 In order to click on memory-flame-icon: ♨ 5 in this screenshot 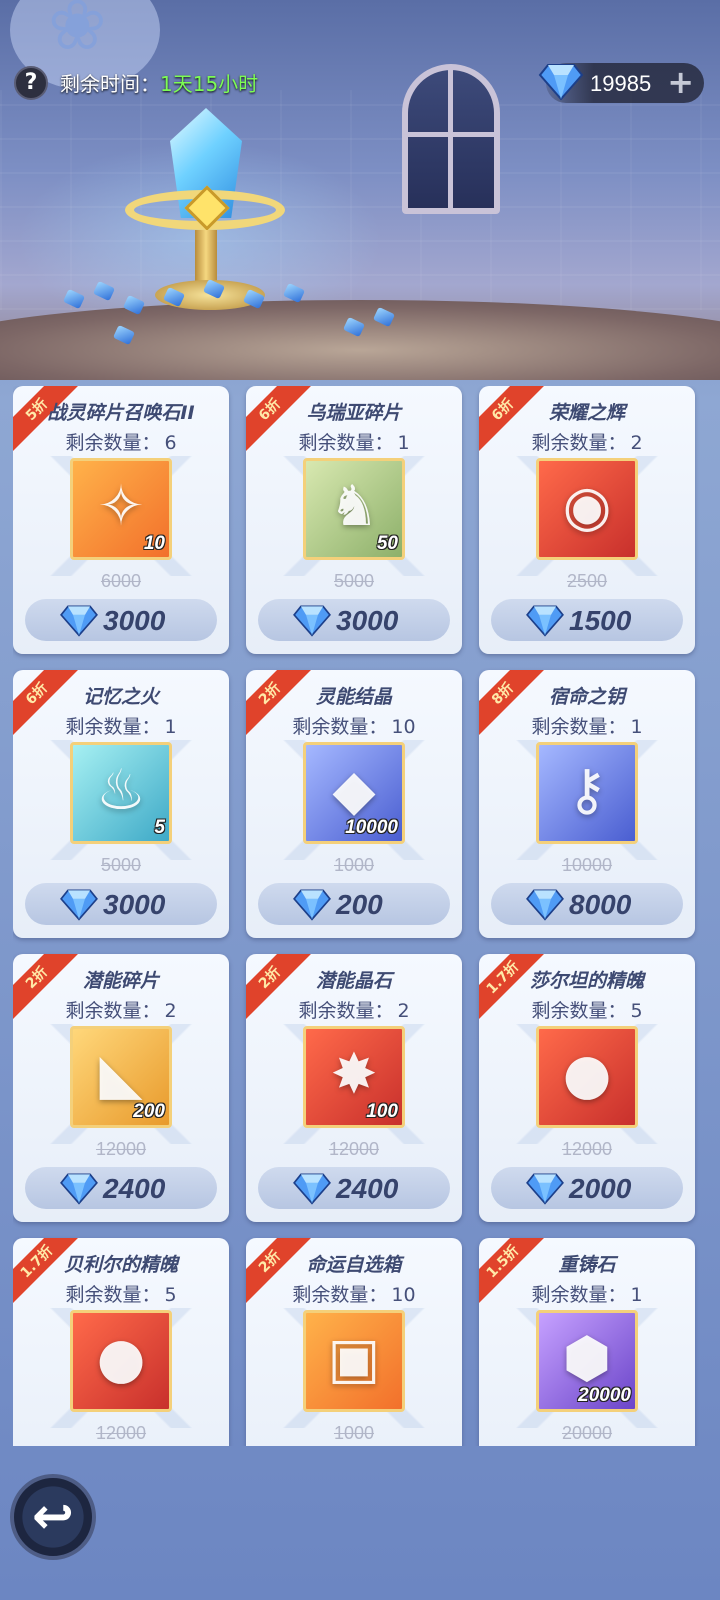, I will do `click(121, 793)`.